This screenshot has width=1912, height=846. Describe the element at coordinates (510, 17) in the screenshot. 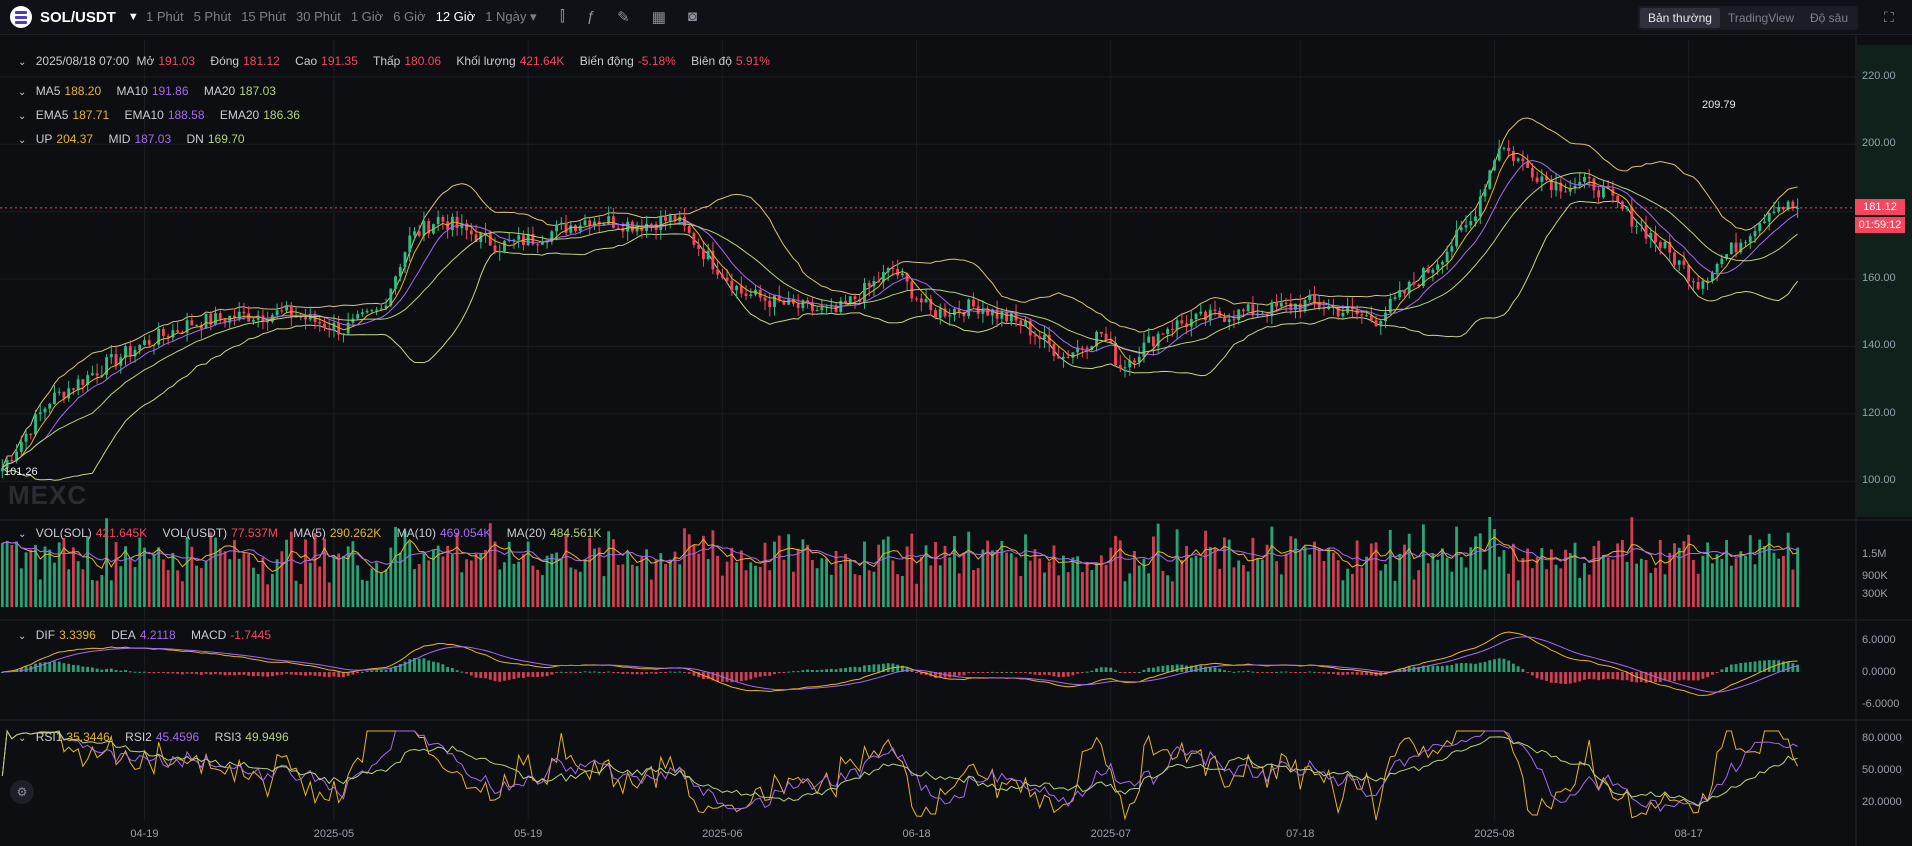

I see `timeframe-tab: 1 Ngày ▾` at that location.